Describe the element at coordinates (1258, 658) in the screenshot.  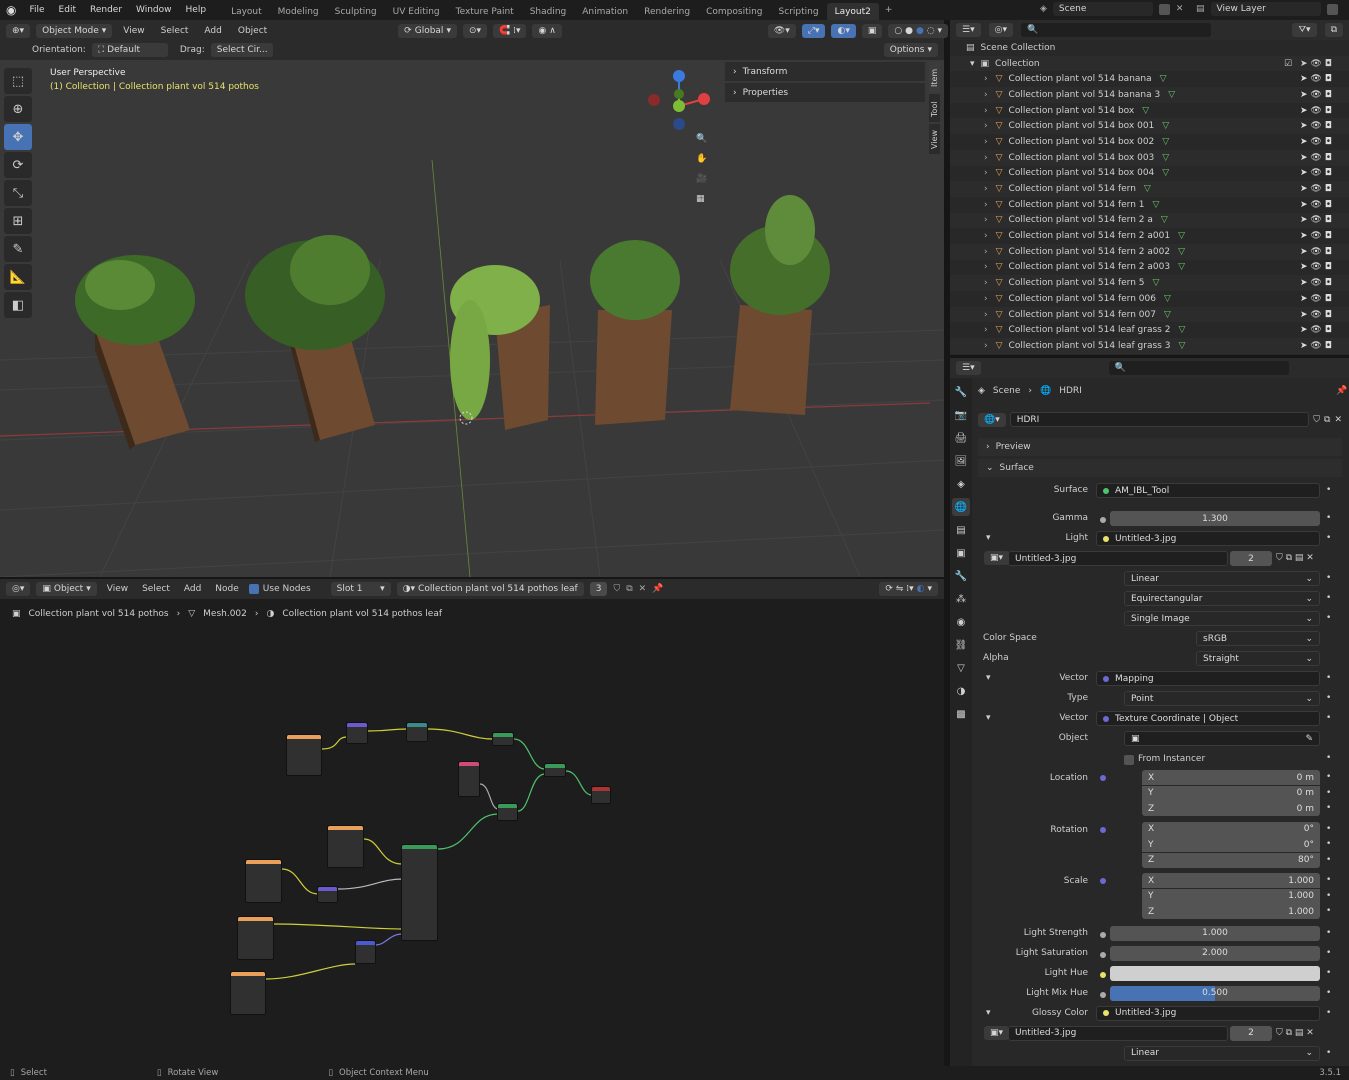
I see `alpha-dropdown: Straight ⌄` at that location.